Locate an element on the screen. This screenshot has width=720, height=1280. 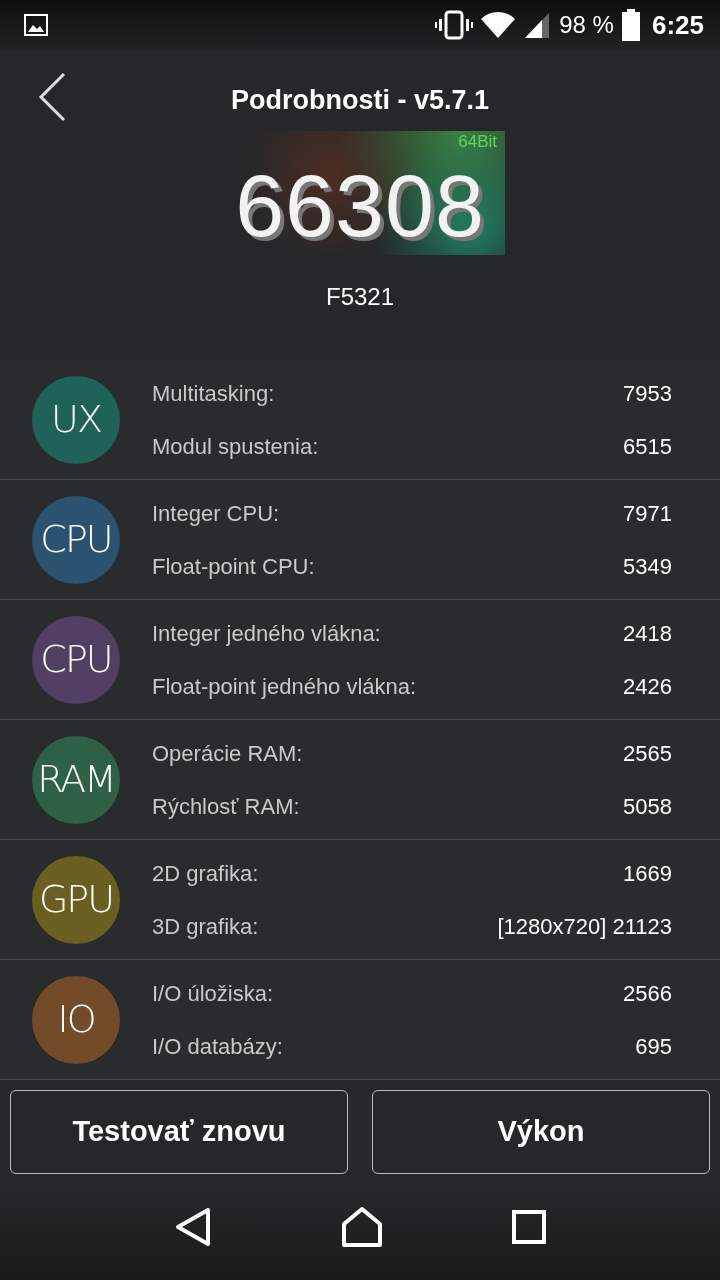
category-badge: RAM is located at coordinates (76, 779).